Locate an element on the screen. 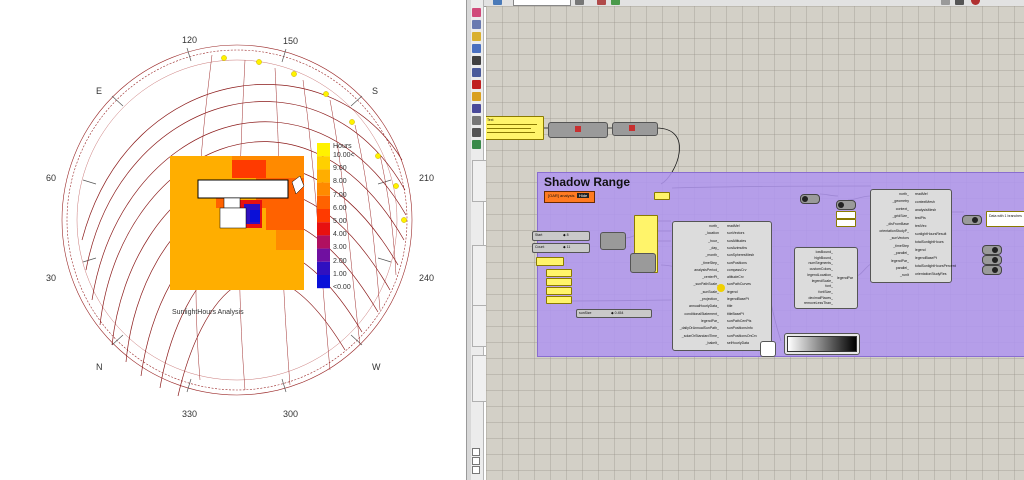 The height and width of the screenshot is (480, 1024). component-port: sunAltitudes is located at coordinates (736, 241).